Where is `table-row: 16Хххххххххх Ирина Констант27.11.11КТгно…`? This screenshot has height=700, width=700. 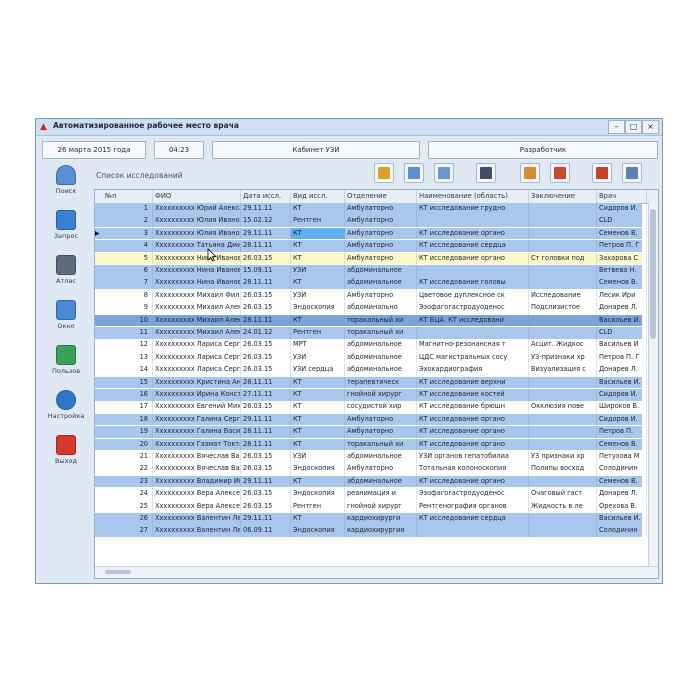
table-row: 16Хххххххххх Ирина Констант27.11.11КТгно… is located at coordinates (371, 395).